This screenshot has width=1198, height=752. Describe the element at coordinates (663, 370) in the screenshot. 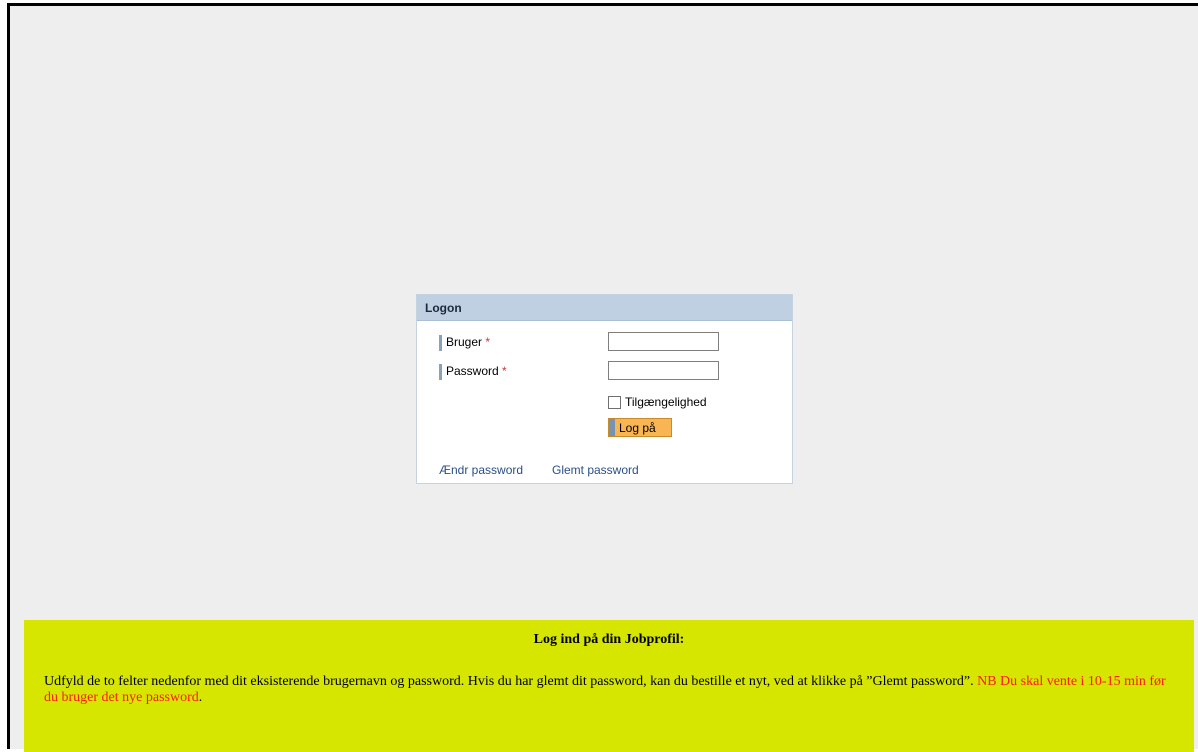

I see `password-input` at that location.